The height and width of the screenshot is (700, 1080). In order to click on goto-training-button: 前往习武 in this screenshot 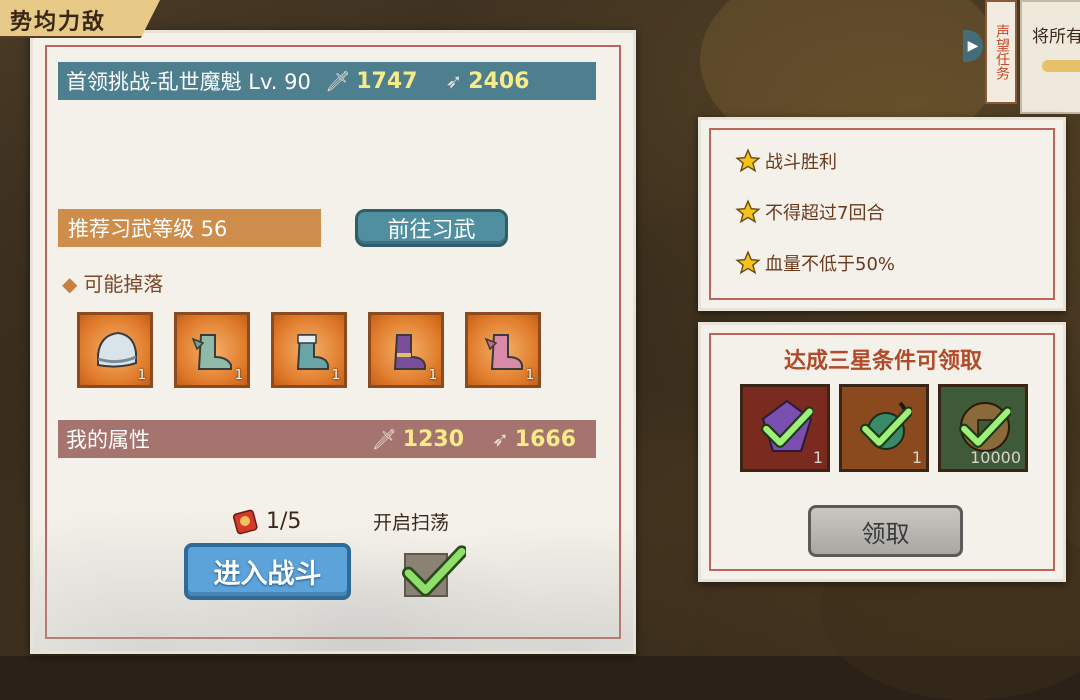, I will do `click(431, 228)`.